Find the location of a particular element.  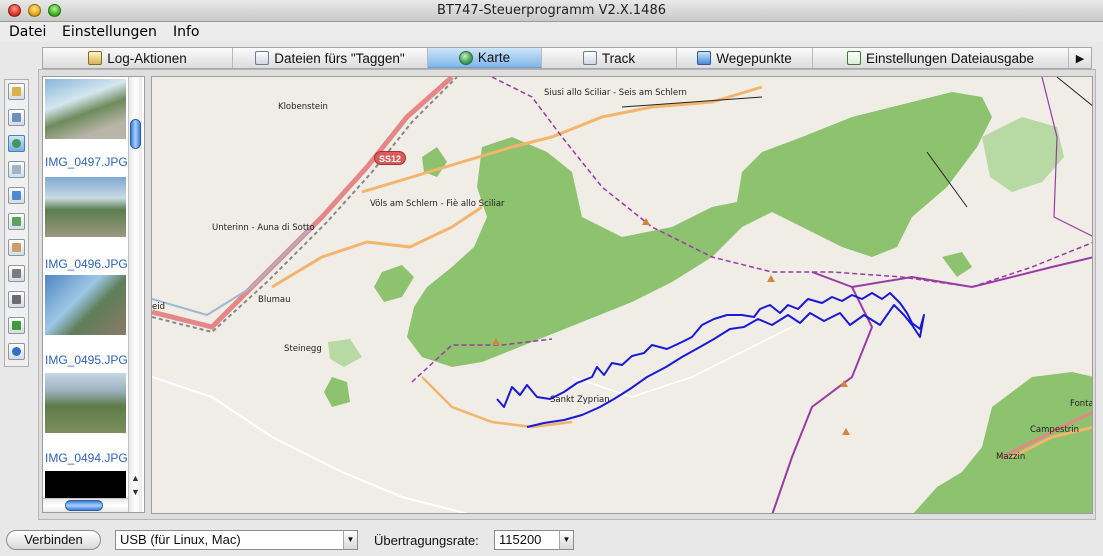

tab-label: Dateien fürs "Taggen" is located at coordinates (339, 58).